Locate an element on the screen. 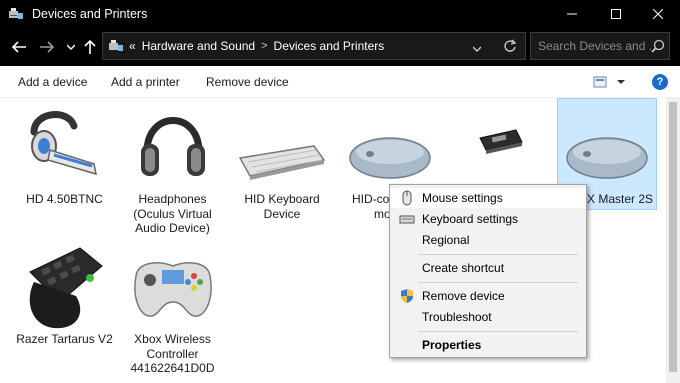 The image size is (680, 383). minimize-button is located at coordinates (572, 14).